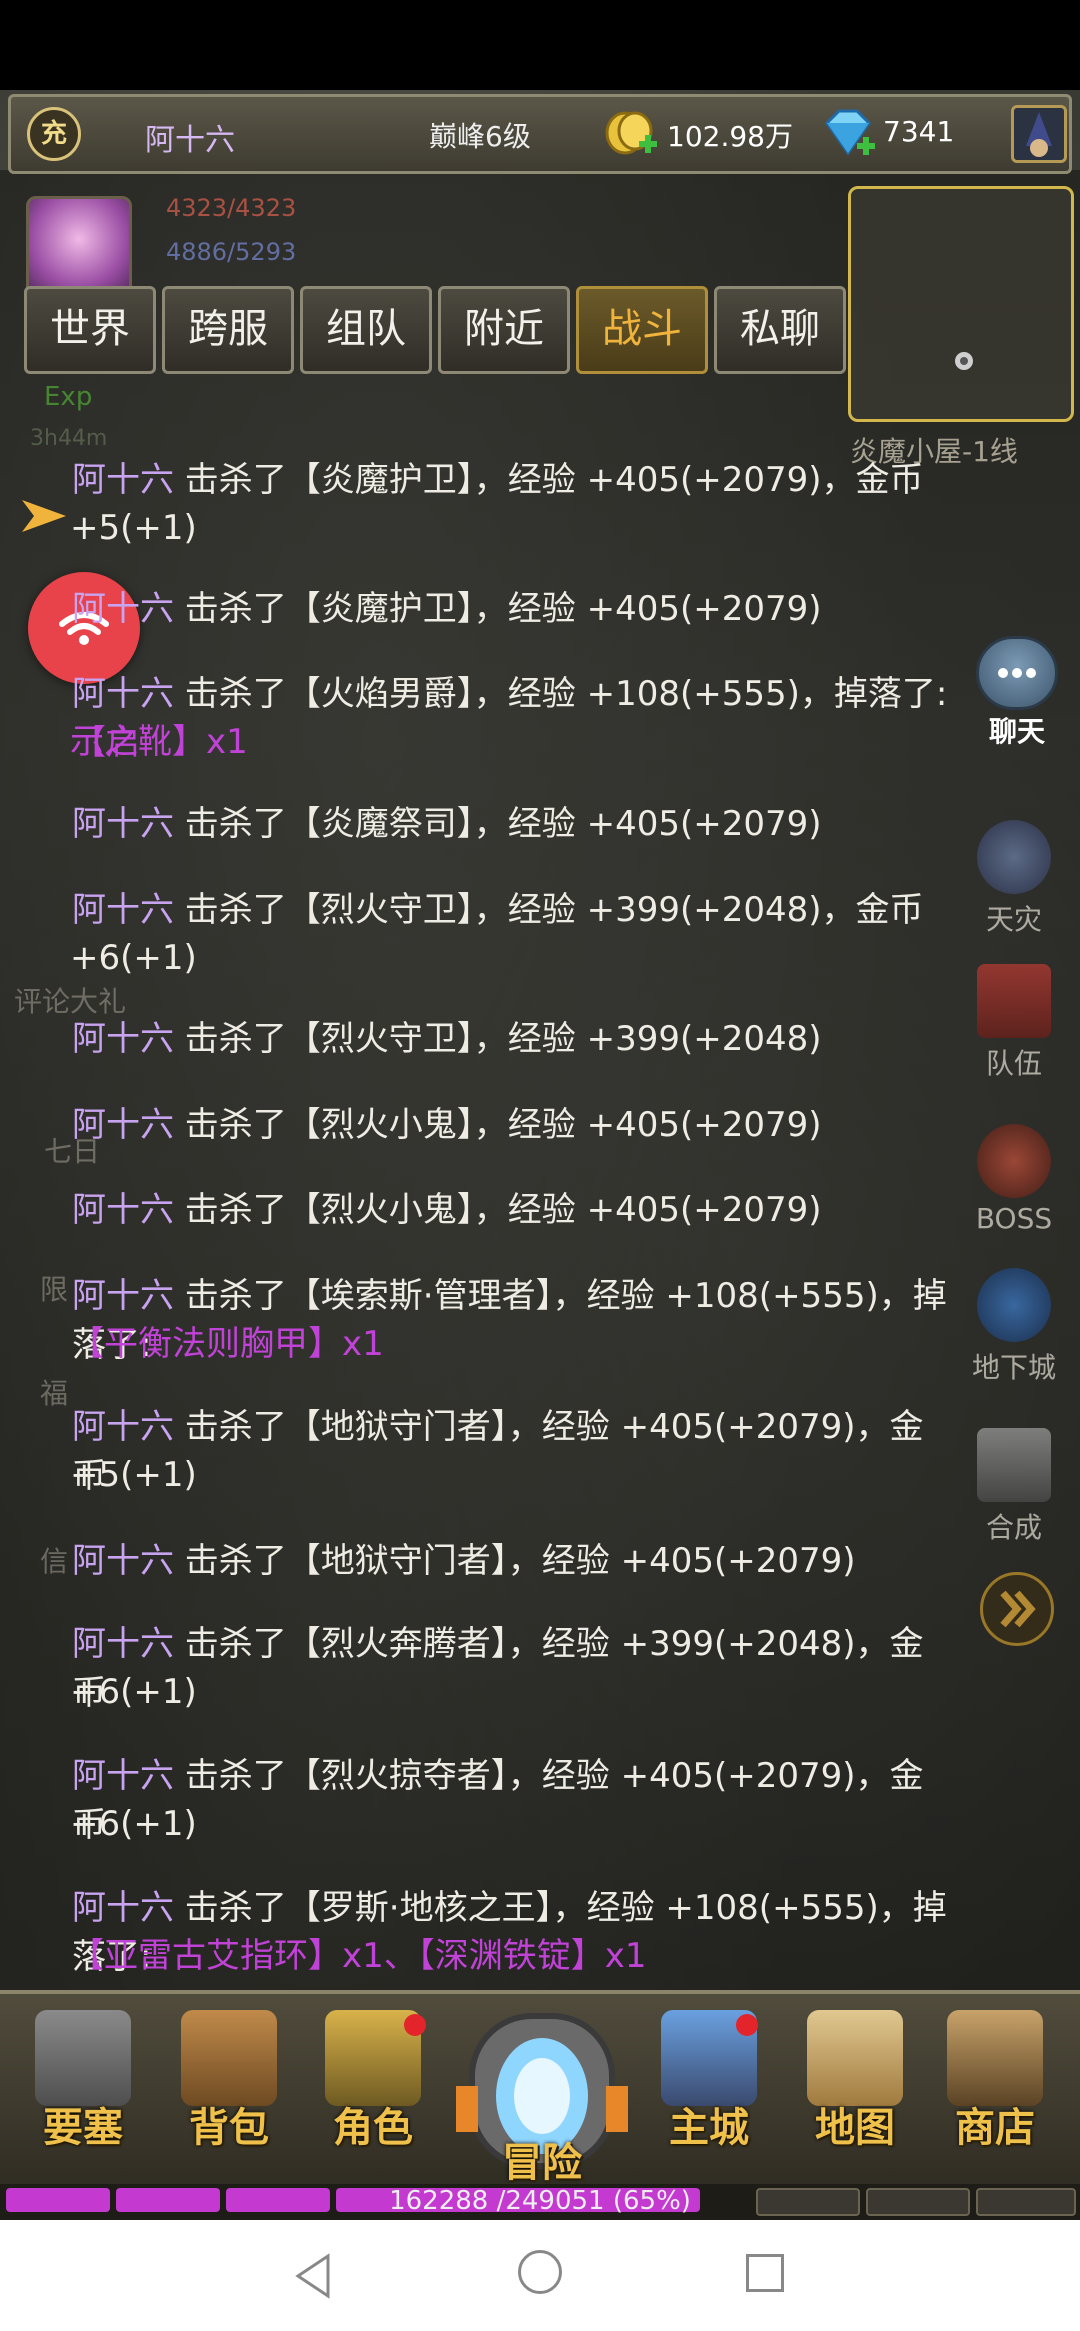  I want to click on nav-label: 角色, so click(373, 2128).